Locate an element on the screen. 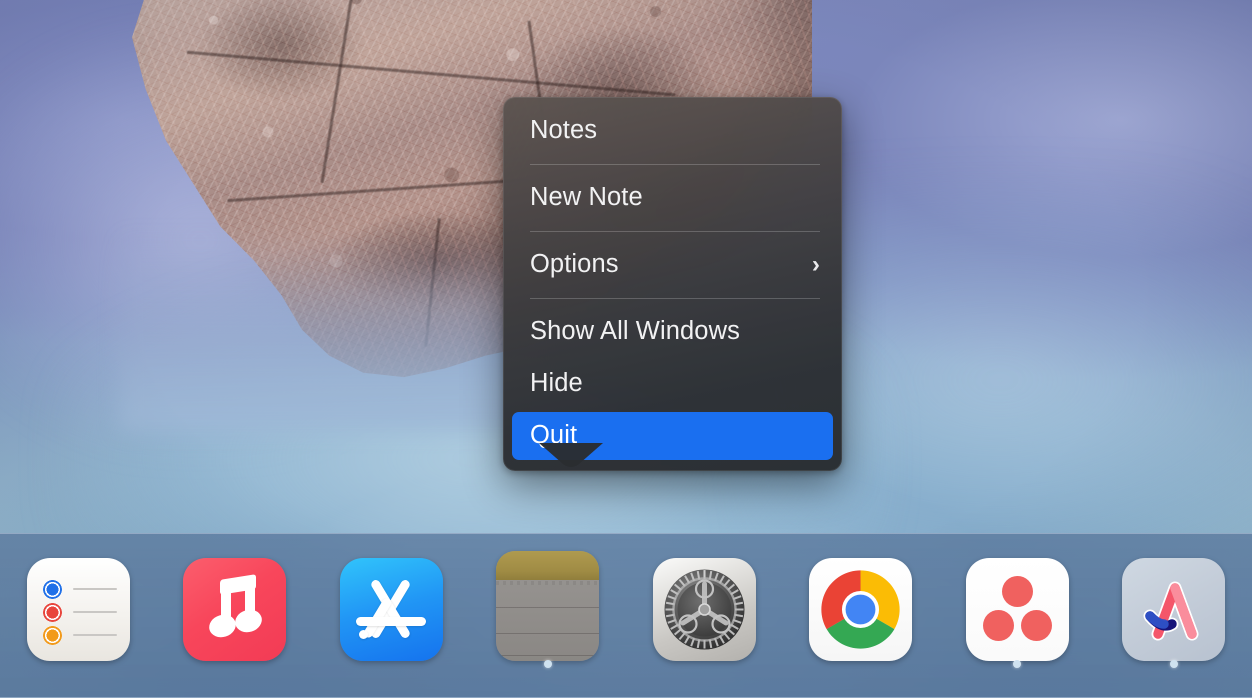  dock-item-asana is located at coordinates (1017, 609).